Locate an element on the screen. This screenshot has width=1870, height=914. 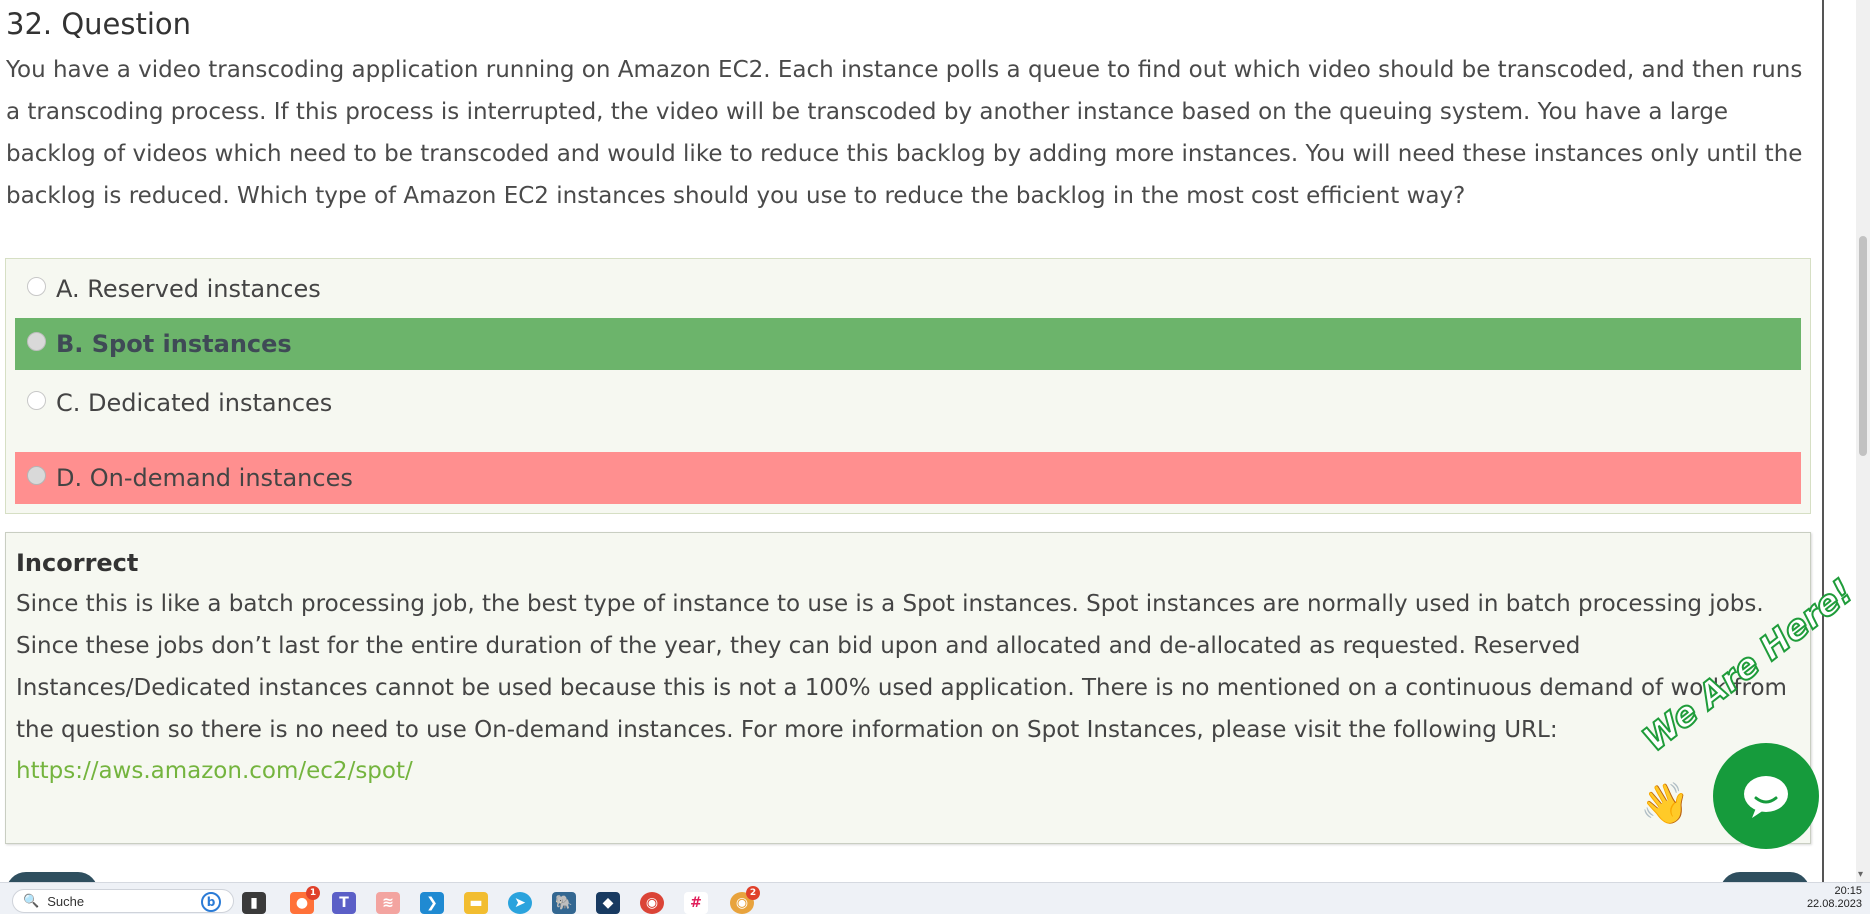
stack-icon: ≋ is located at coordinates (388, 903).